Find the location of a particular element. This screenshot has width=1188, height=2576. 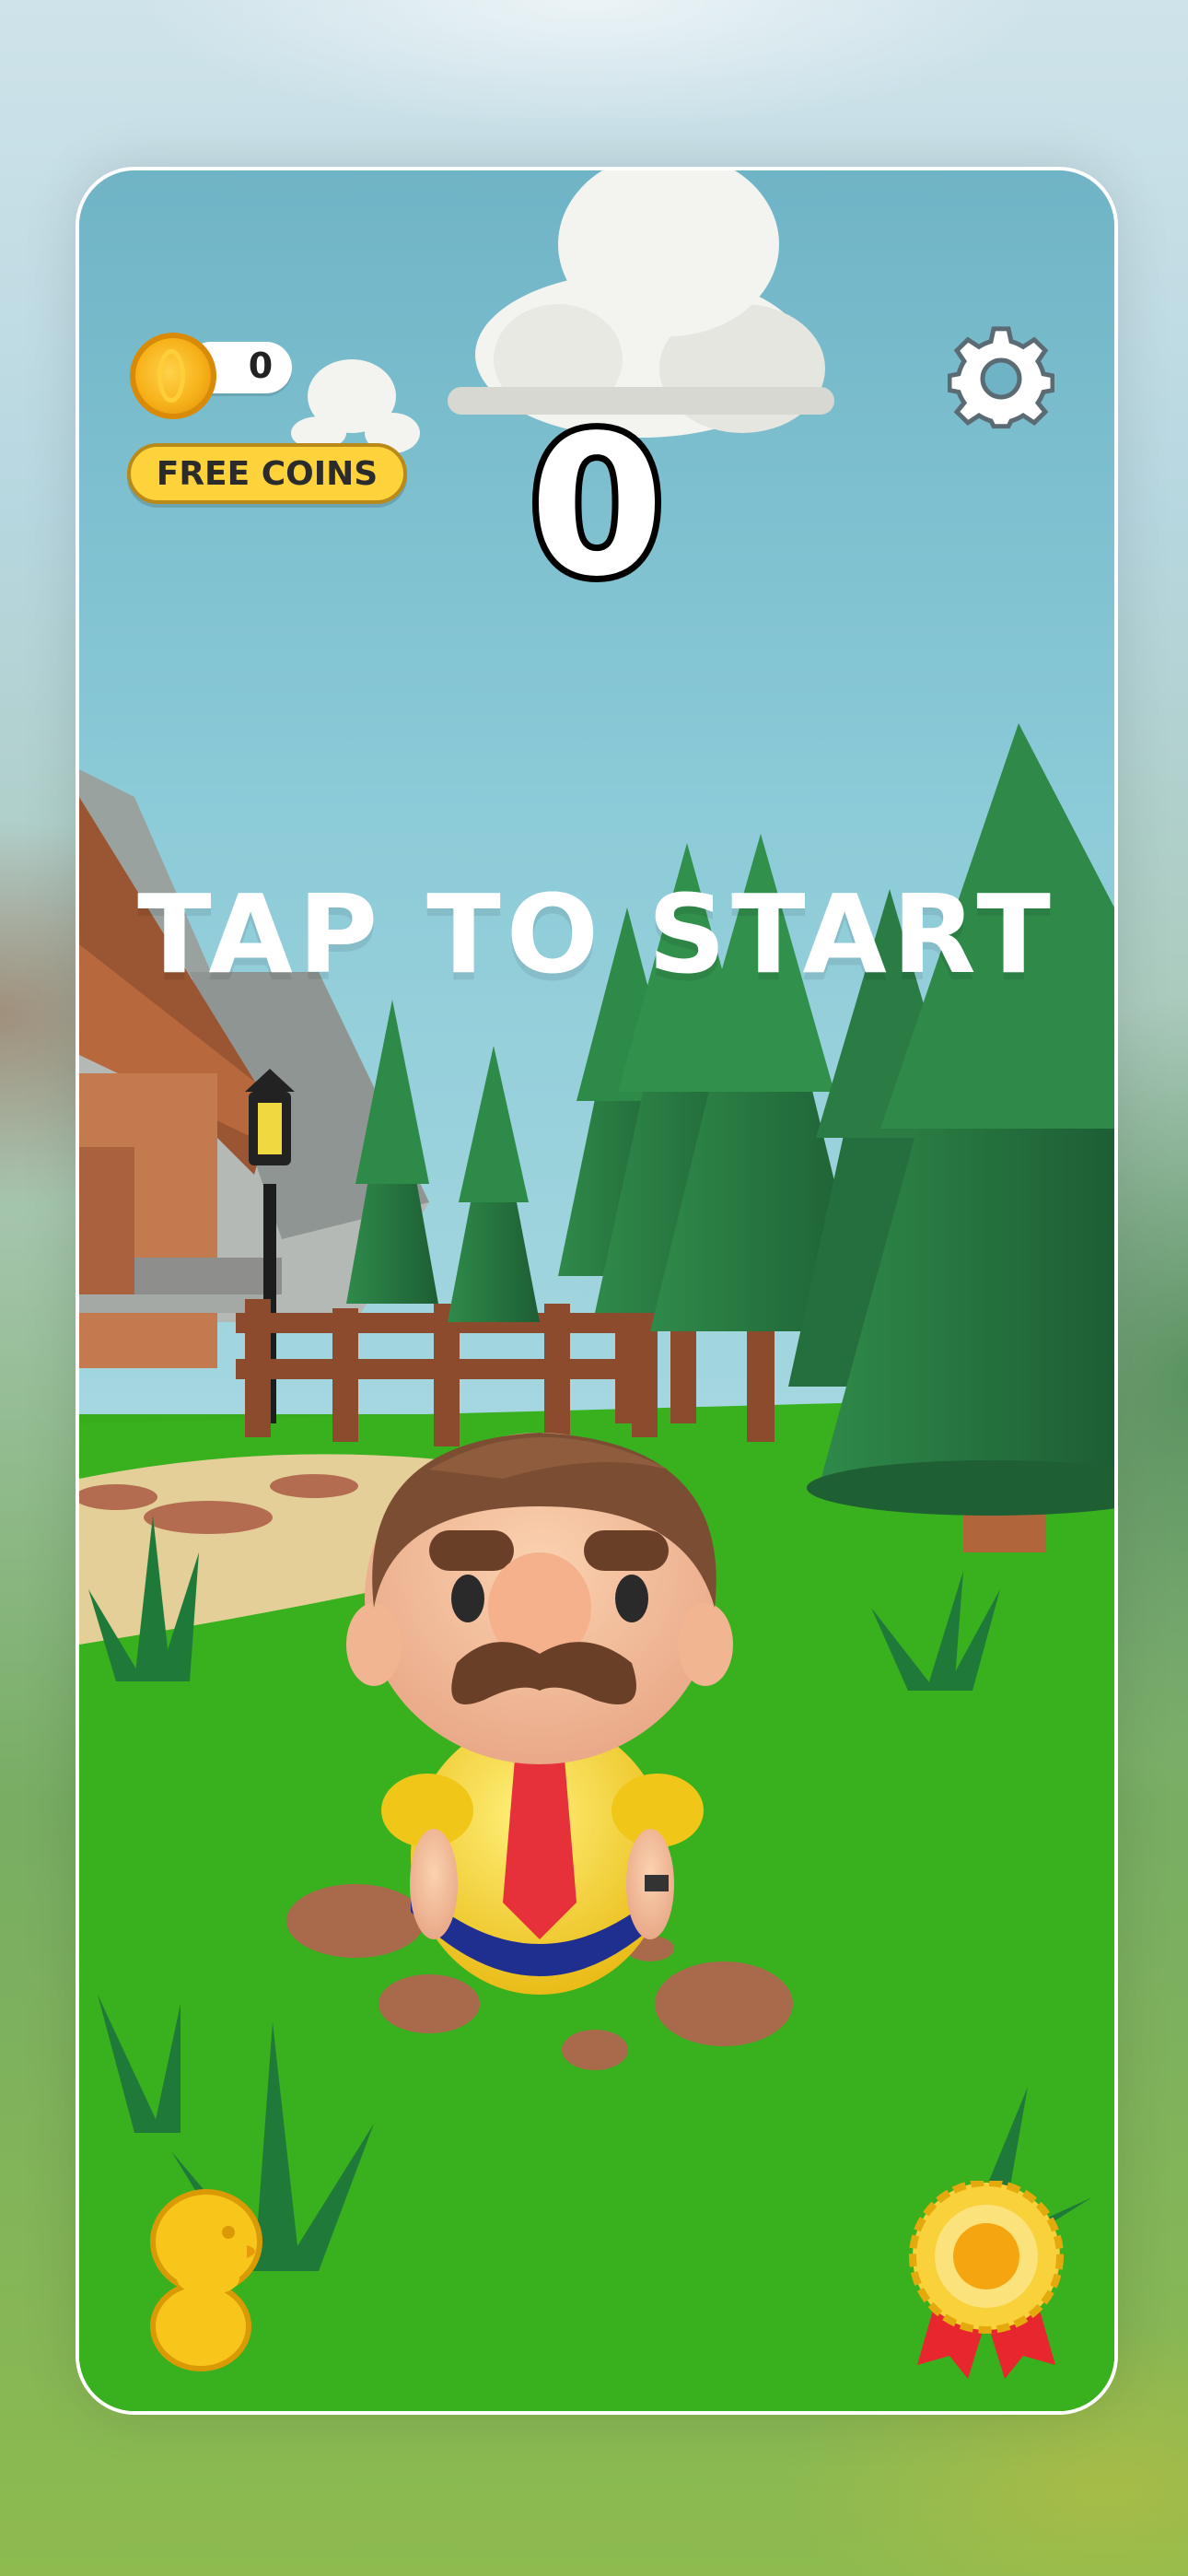

award-ribbon-icon is located at coordinates (986, 2279).